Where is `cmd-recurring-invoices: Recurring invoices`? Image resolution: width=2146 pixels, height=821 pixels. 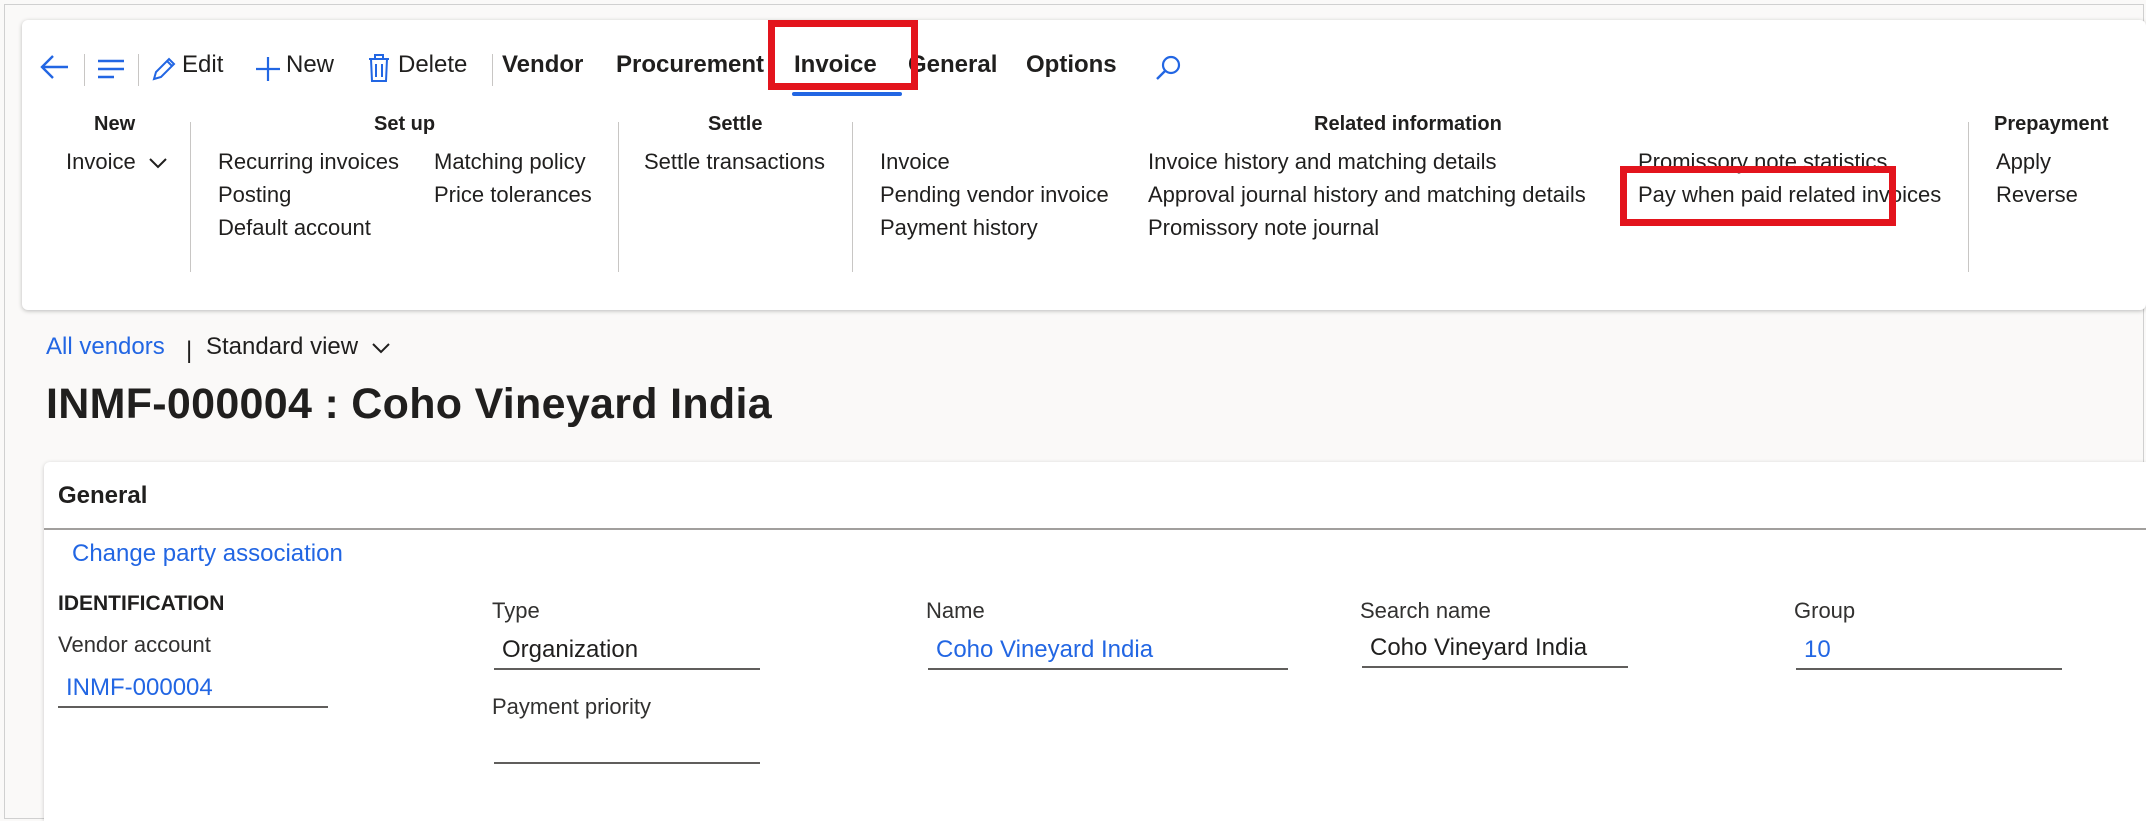
cmd-recurring-invoices: Recurring invoices is located at coordinates (308, 162).